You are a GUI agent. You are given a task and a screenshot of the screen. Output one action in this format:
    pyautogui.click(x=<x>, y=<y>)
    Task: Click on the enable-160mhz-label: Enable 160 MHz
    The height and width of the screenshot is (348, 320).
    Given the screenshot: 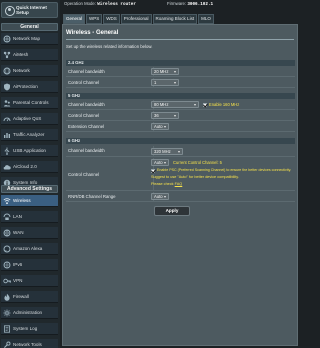 What is the action you would take?
    pyautogui.click(x=224, y=104)
    